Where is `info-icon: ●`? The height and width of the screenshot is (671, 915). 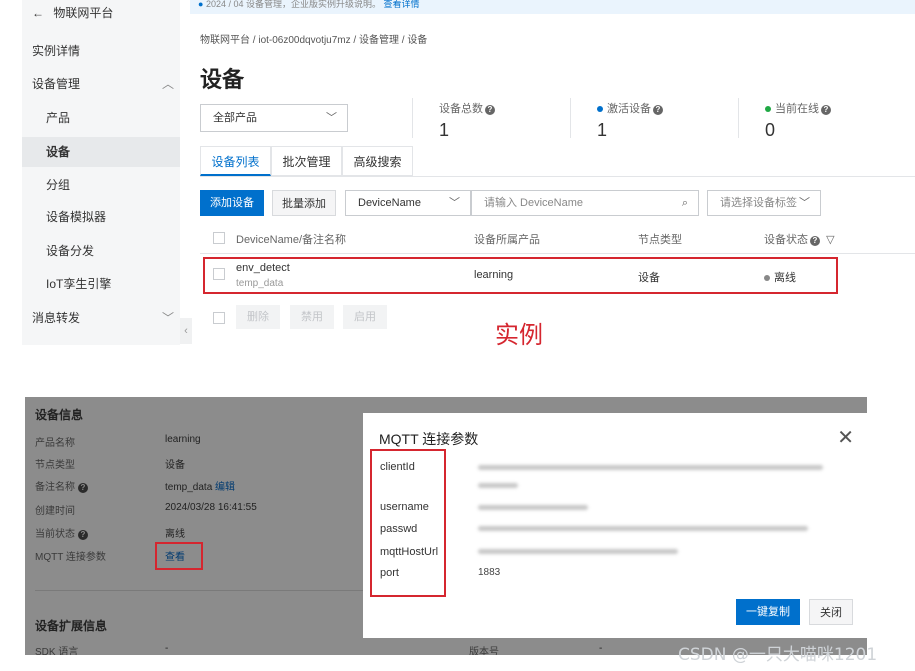
info-icon: ● is located at coordinates (201, 4).